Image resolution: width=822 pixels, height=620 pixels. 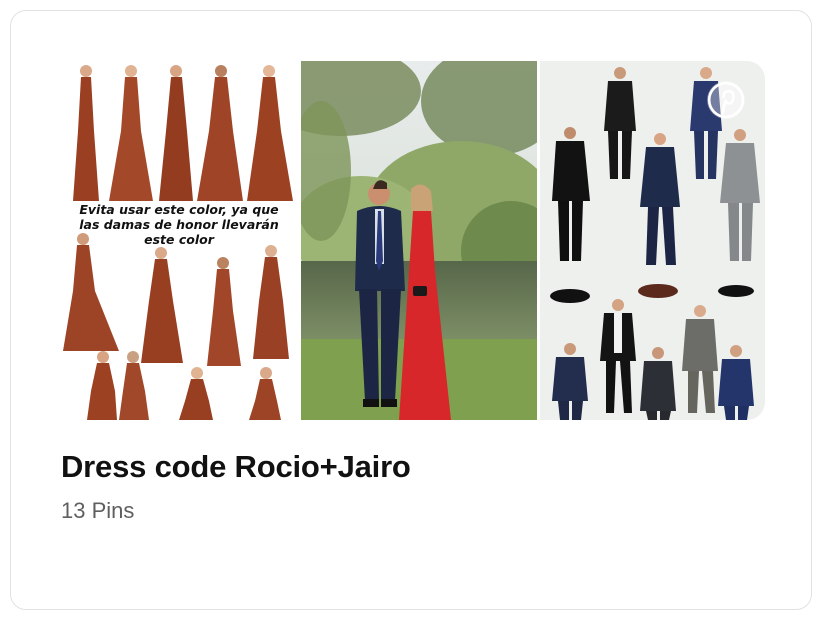 I want to click on caption-line-1: Evita usar este color, ya que, so click(x=178, y=209).